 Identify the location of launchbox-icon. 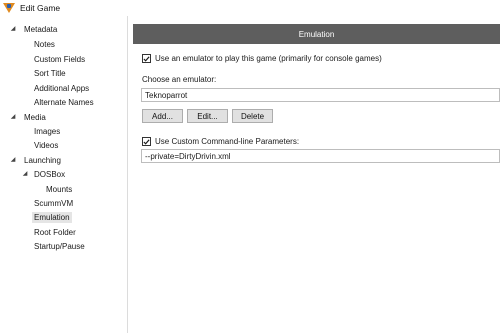
(9, 8).